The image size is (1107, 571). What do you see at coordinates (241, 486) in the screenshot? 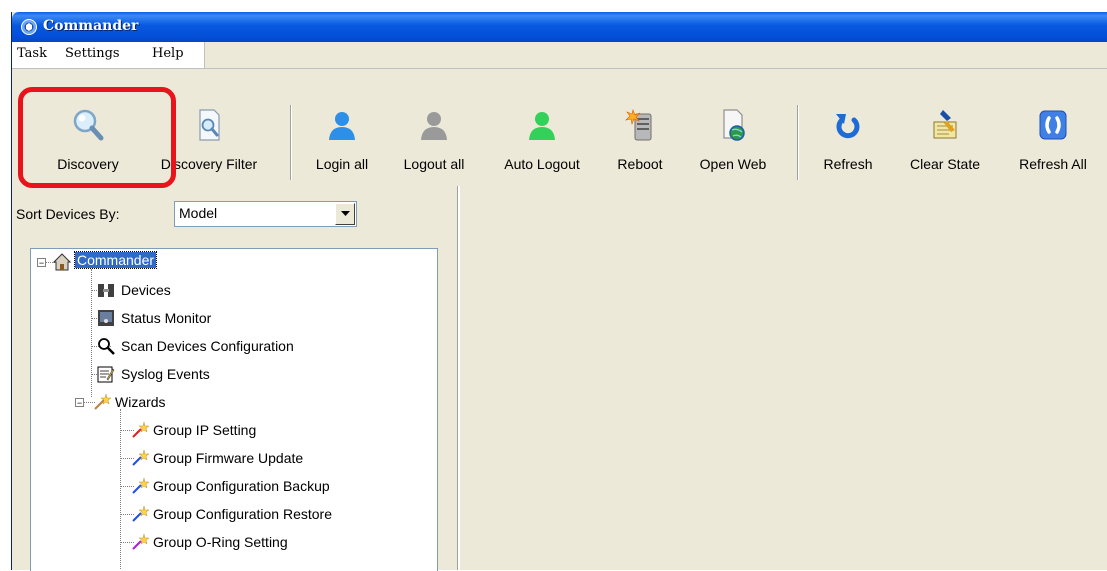
I see `tree-item-label: Group Configuration Backup` at bounding box center [241, 486].